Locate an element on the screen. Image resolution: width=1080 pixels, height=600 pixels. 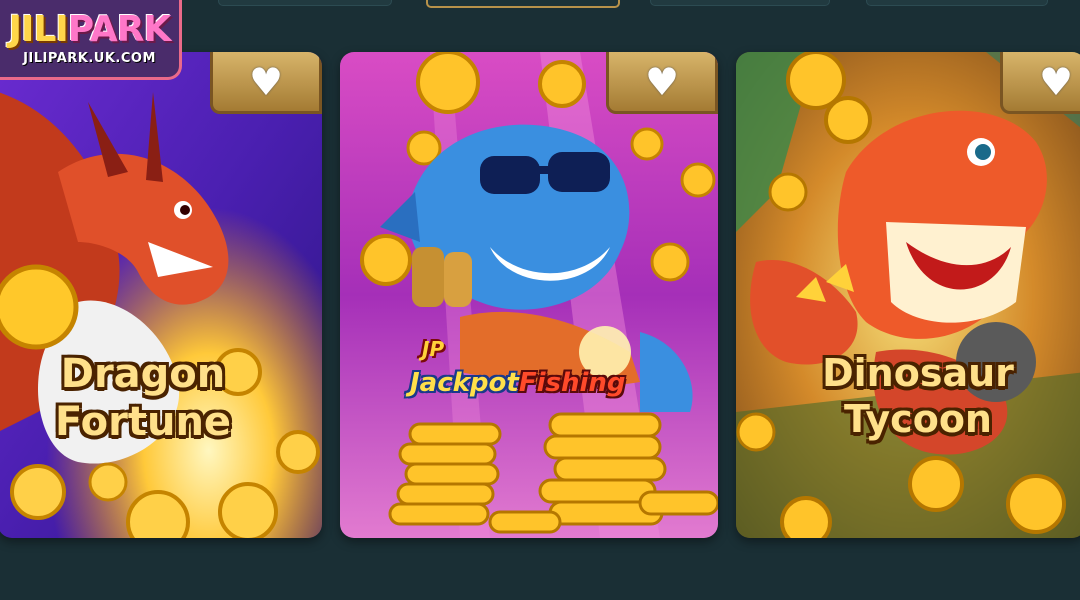
title-part-2: Fishing is located at coordinates (572, 383).